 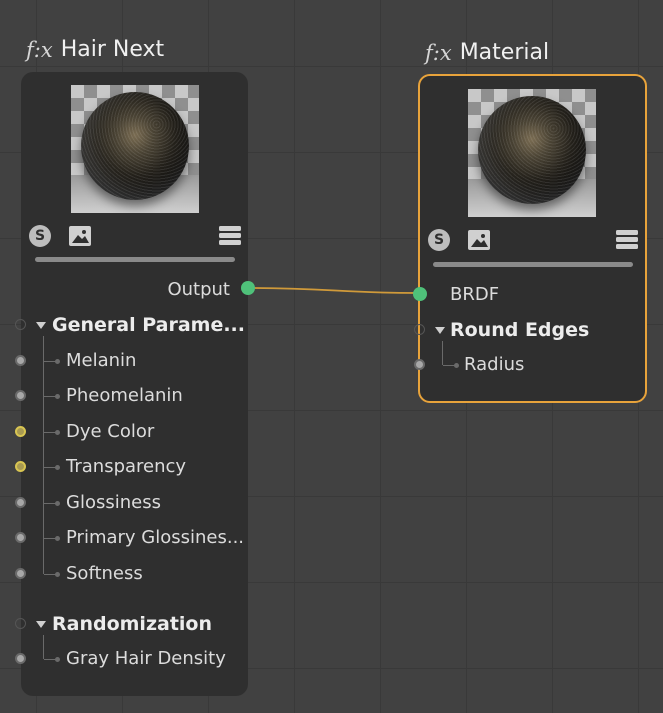 I want to click on group-port-randomization, so click(x=20, y=623).